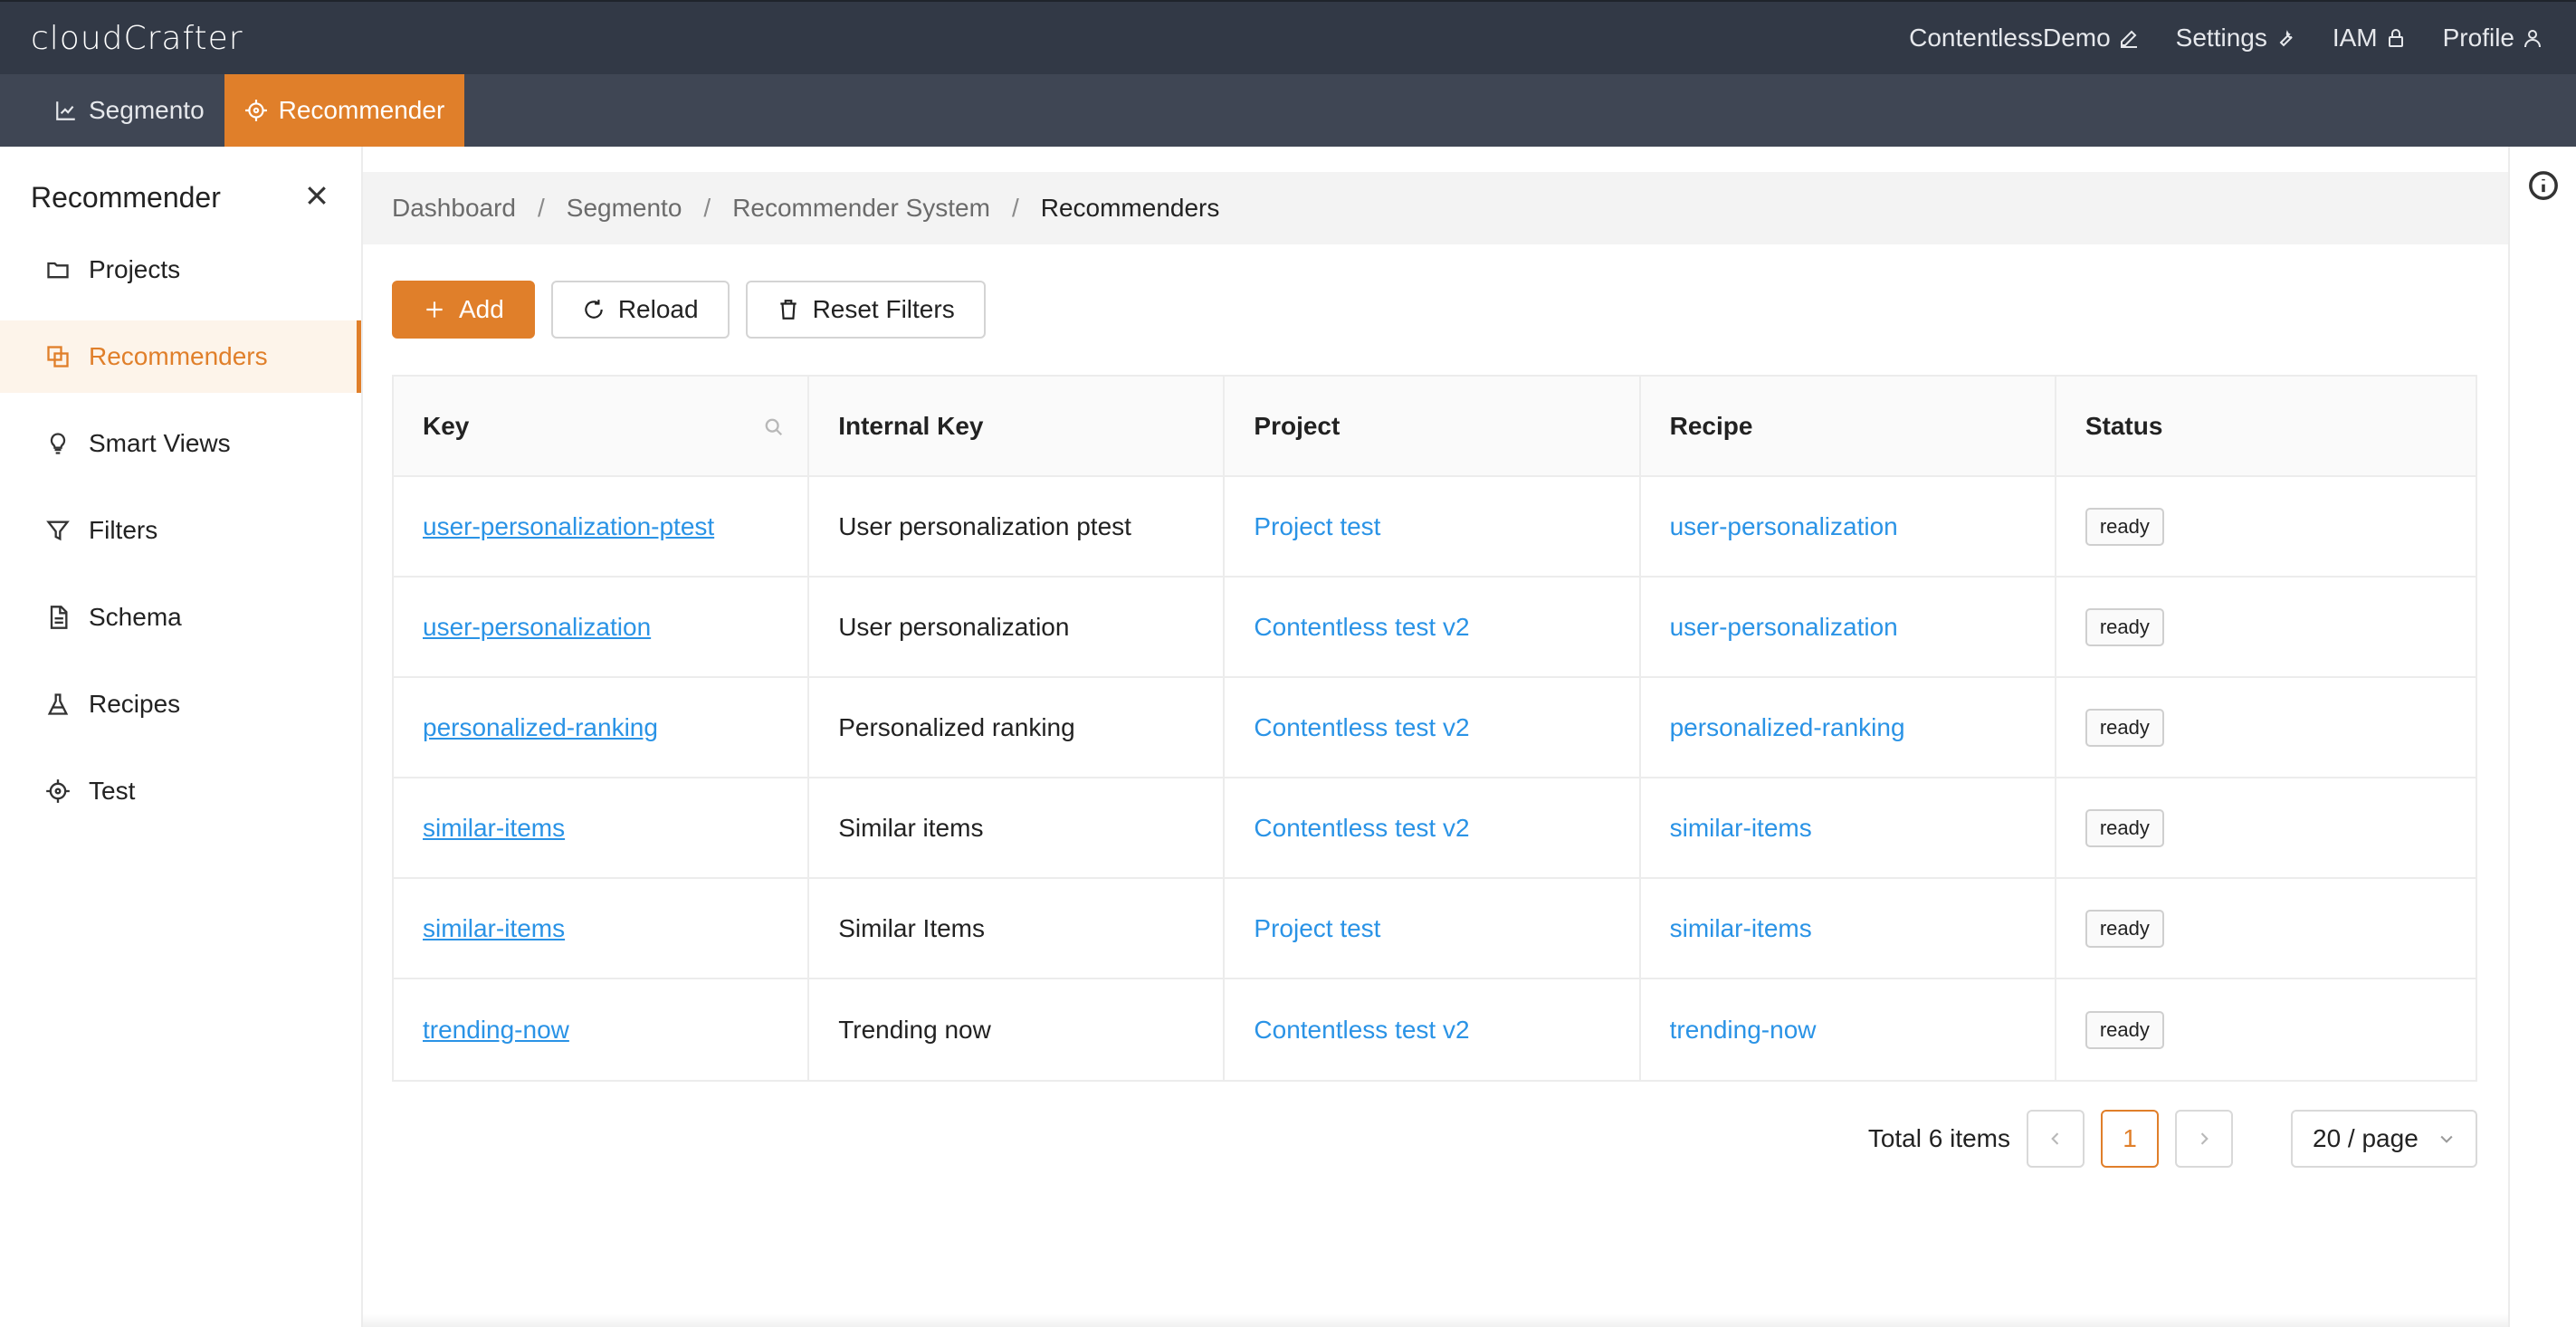  What do you see at coordinates (59, 617) in the screenshot?
I see `document-icon` at bounding box center [59, 617].